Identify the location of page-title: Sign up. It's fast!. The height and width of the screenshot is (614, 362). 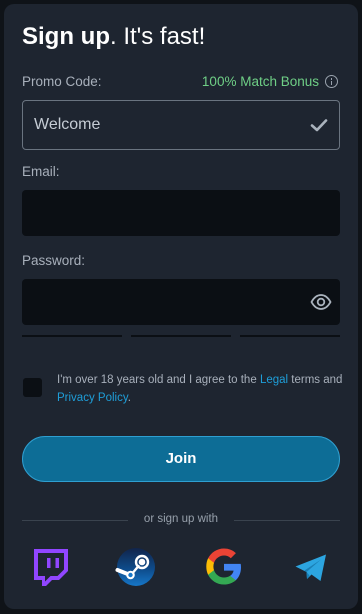
(113, 37).